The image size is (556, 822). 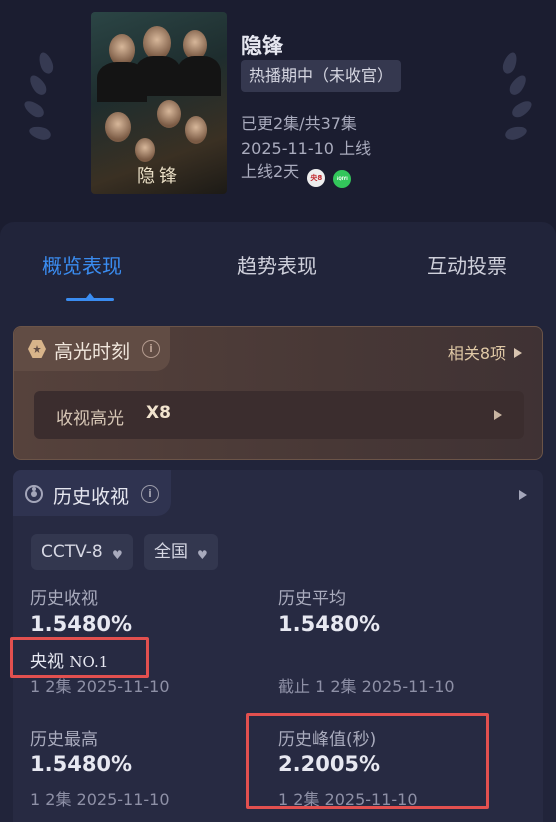 I want to click on history-avg-label: 历史平均, so click(x=312, y=599).